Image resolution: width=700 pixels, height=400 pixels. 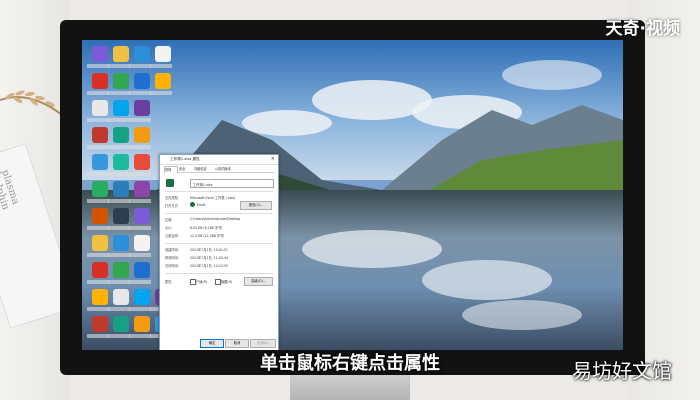 I want to click on dialog-tabs: 常规 安全 详细信息 以前的版本, so click(x=219, y=169).